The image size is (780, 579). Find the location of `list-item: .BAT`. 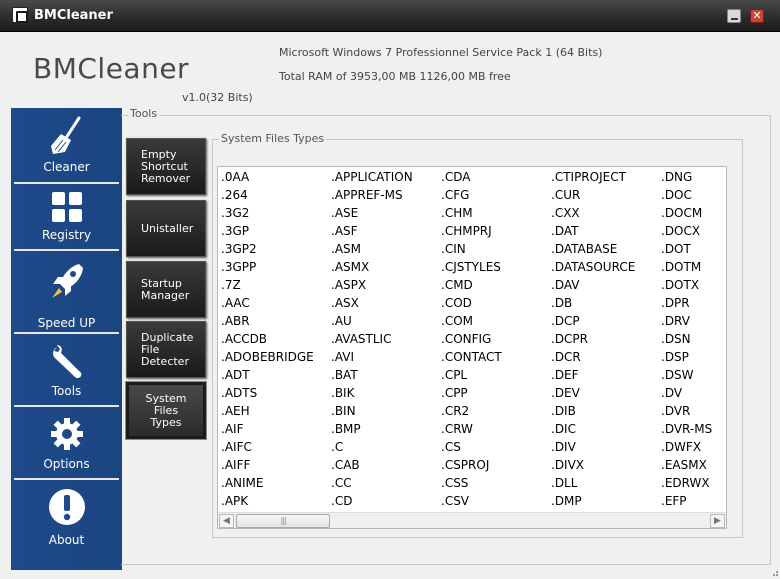

list-item: .BAT is located at coordinates (372, 375).